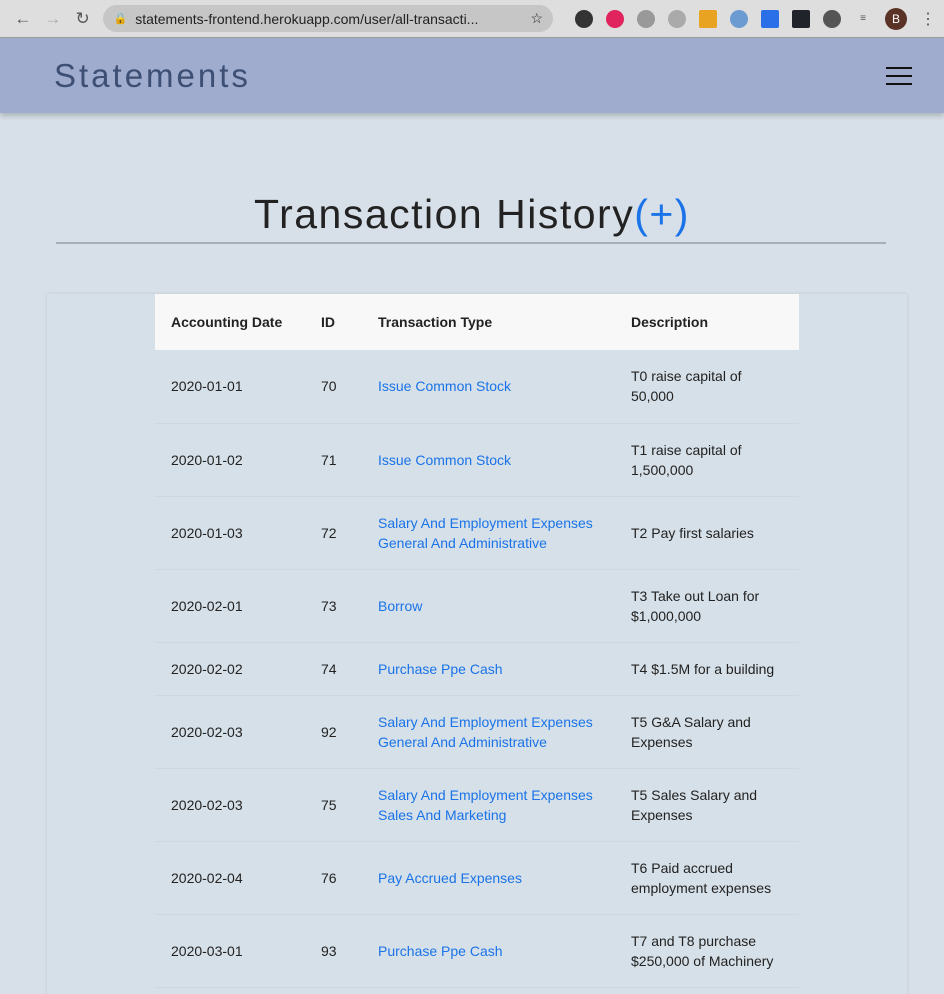 The width and height of the screenshot is (944, 994). Describe the element at coordinates (863, 19) in the screenshot. I see `media-icon: ≡` at that location.